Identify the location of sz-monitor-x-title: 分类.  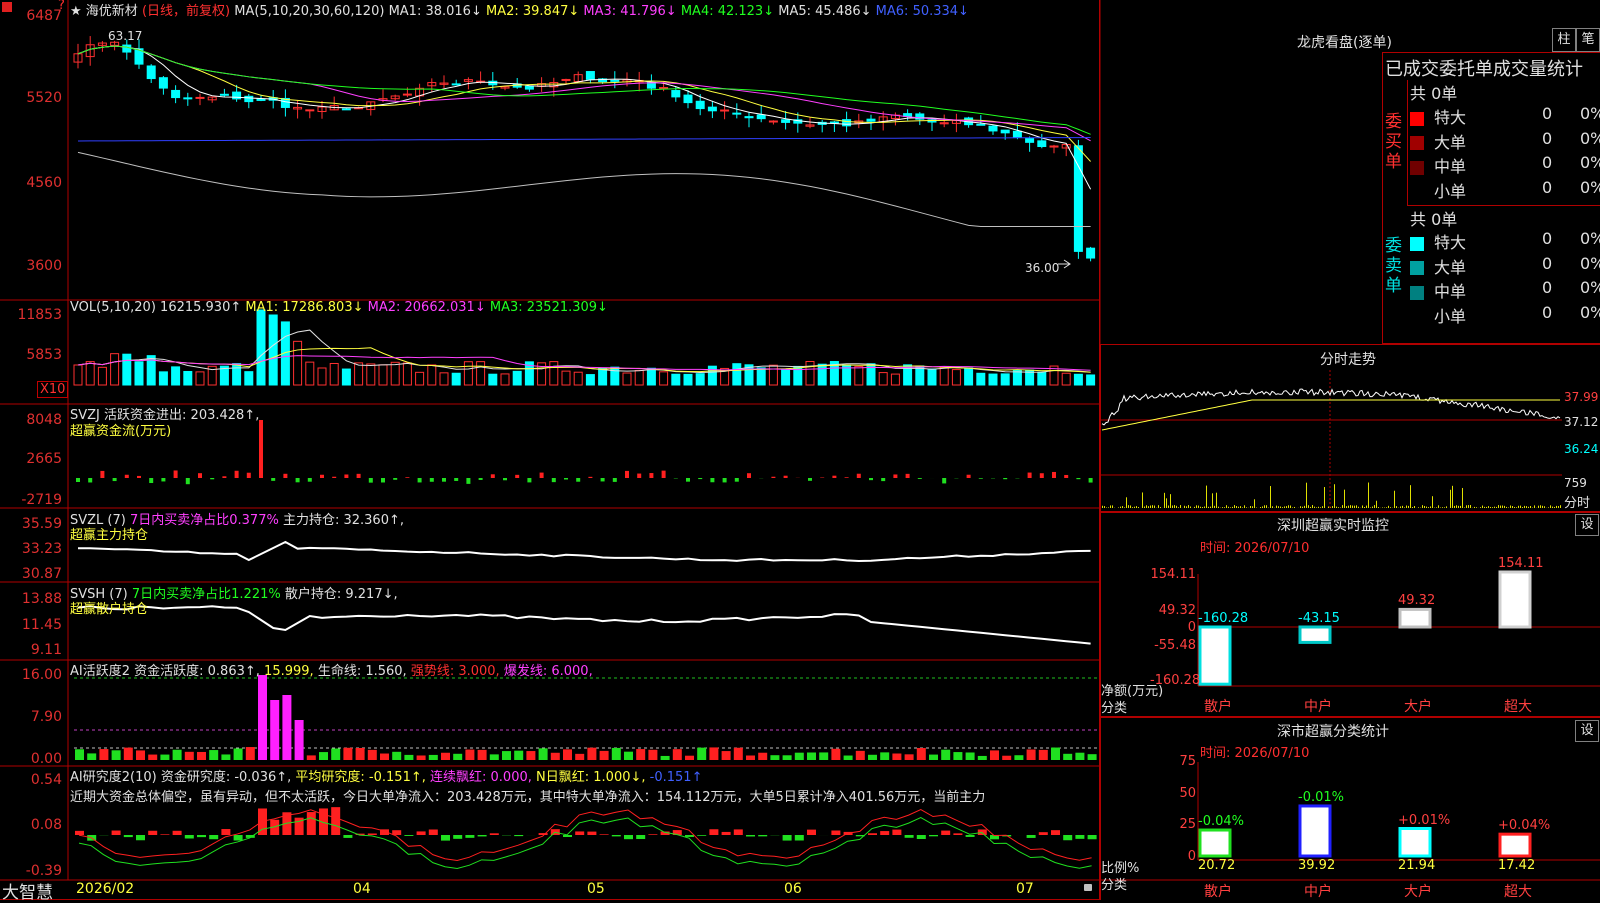
(1114, 706).